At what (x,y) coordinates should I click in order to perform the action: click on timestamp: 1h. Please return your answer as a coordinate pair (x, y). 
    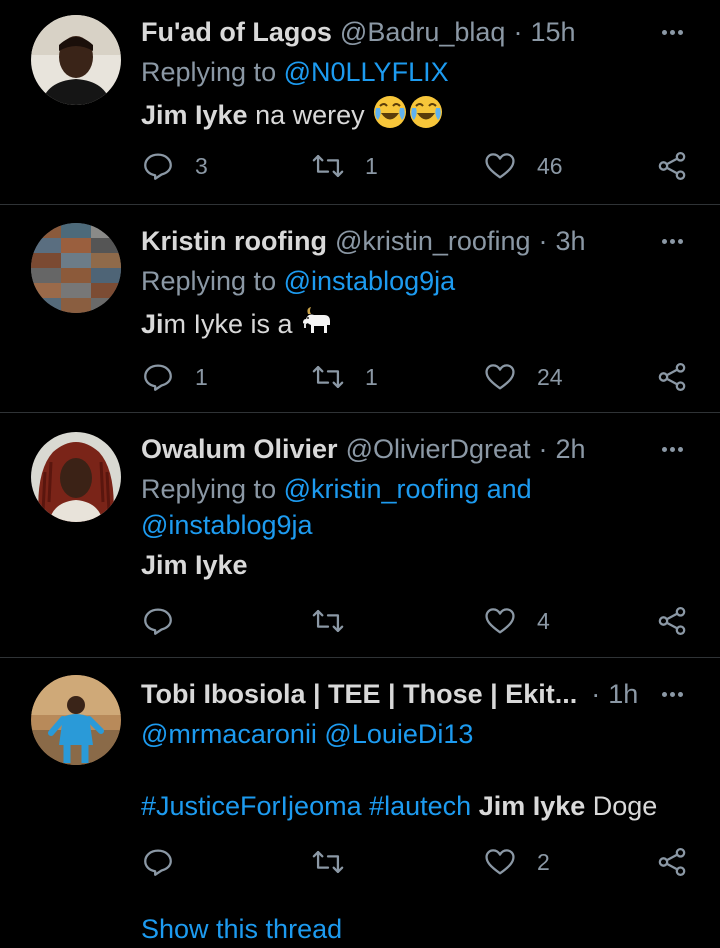
    Looking at the image, I should click on (623, 694).